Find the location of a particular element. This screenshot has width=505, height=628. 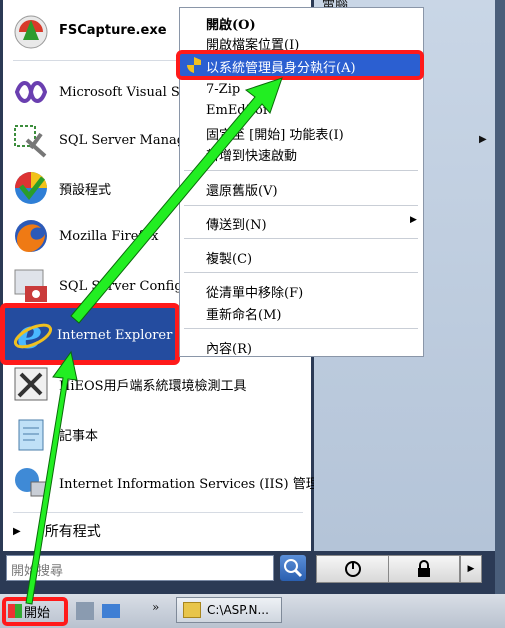

menu-open: 開啟(O) is located at coordinates (231, 23).